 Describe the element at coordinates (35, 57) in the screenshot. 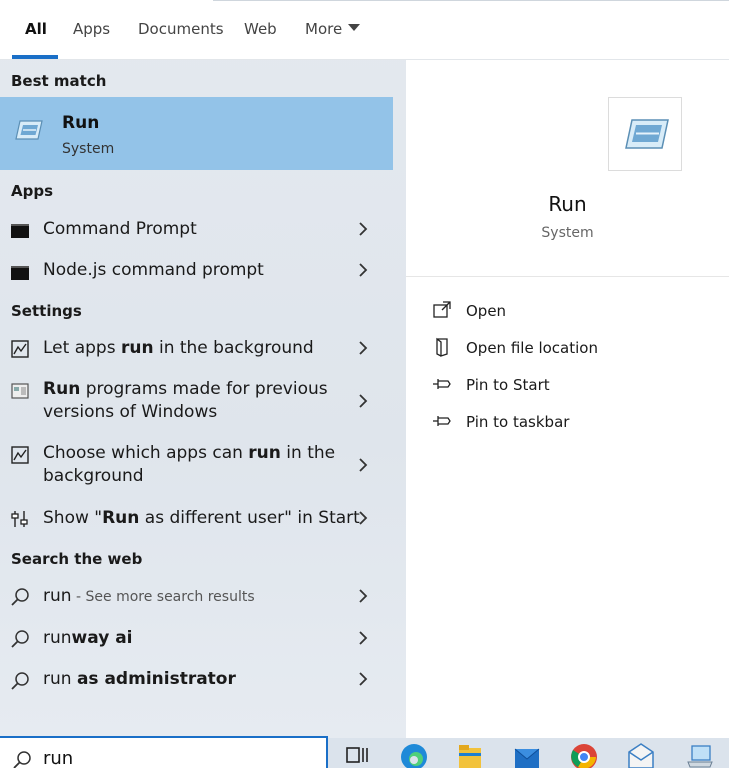

I see `active-tab-indicator` at that location.